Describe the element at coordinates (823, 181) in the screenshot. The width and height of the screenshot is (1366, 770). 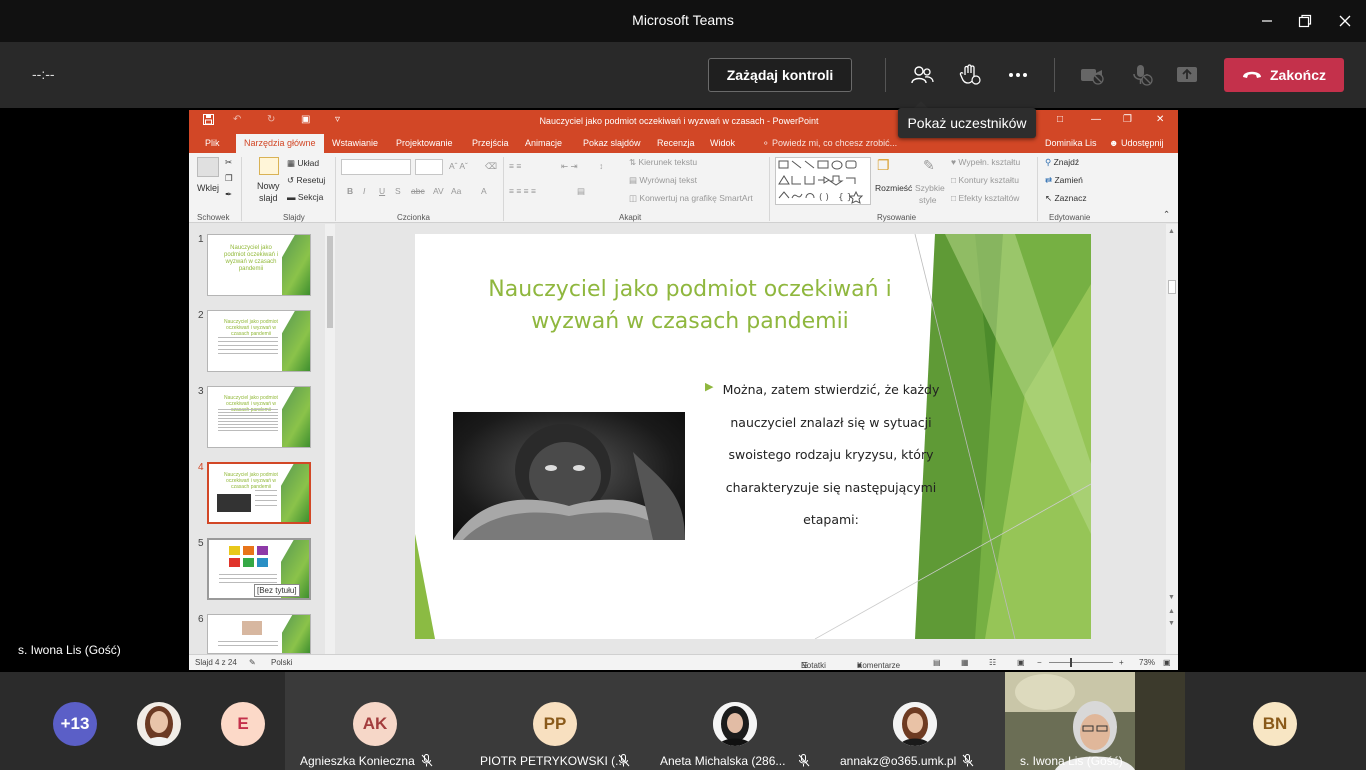
I see `shapes-gallery: ( ) { }` at that location.